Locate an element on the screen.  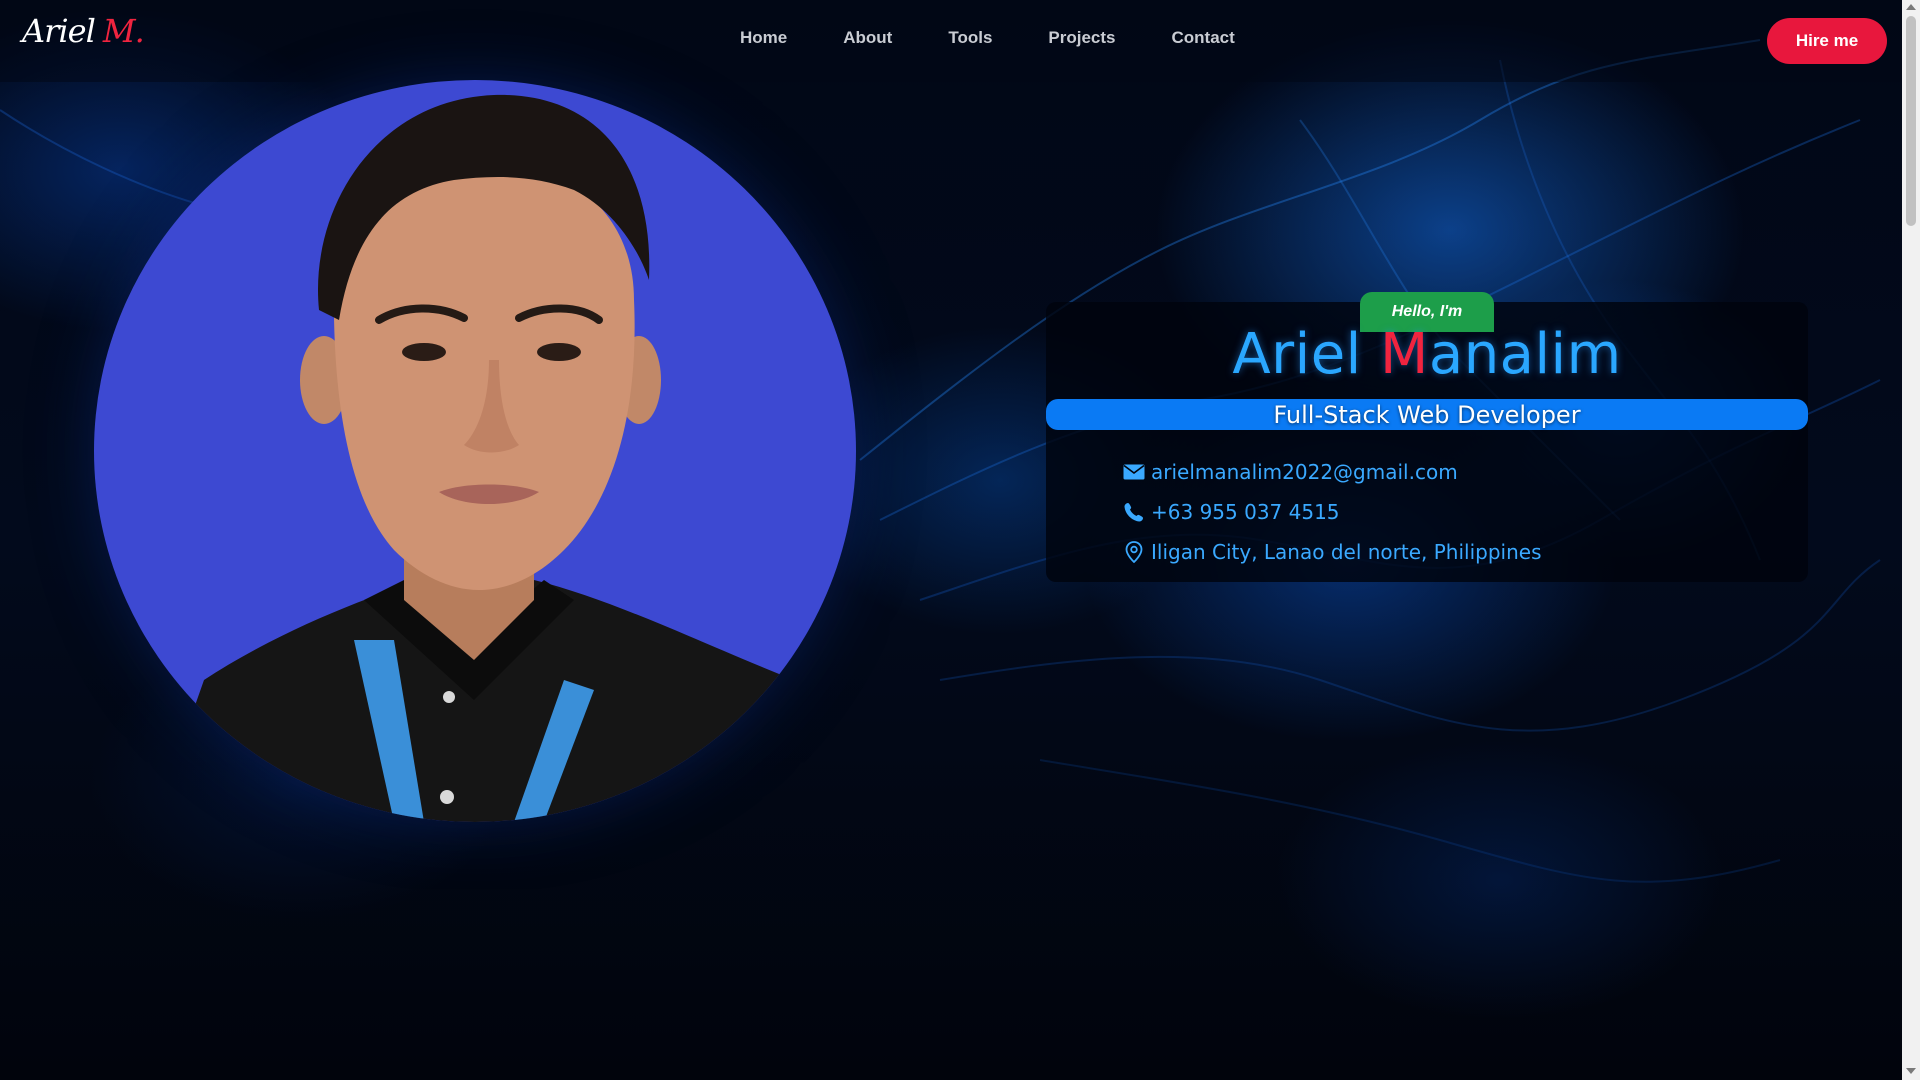
nav-item-home: Home is located at coordinates (763, 38).